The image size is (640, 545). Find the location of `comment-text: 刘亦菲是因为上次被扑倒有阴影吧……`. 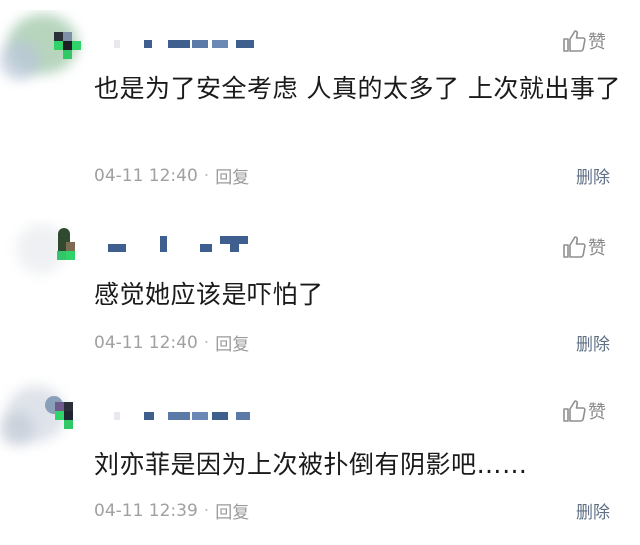

comment-text: 刘亦菲是因为上次被扑倒有阴影吧…… is located at coordinates (311, 464).